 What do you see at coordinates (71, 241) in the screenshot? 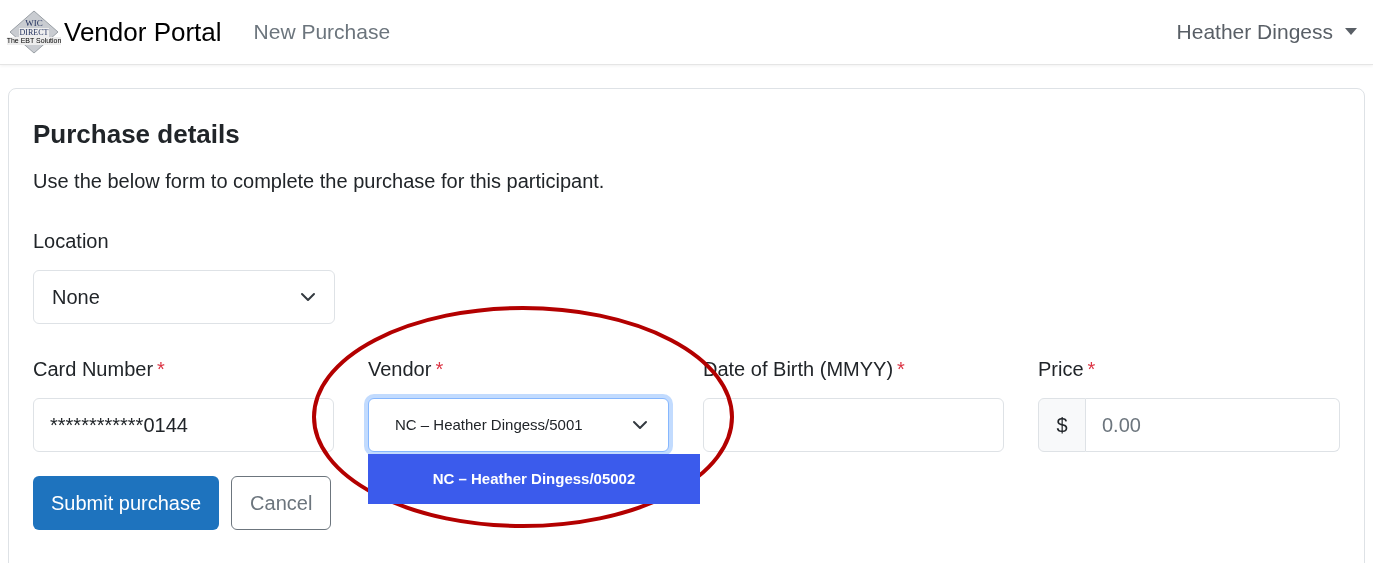
I see `field-label: Location` at bounding box center [71, 241].